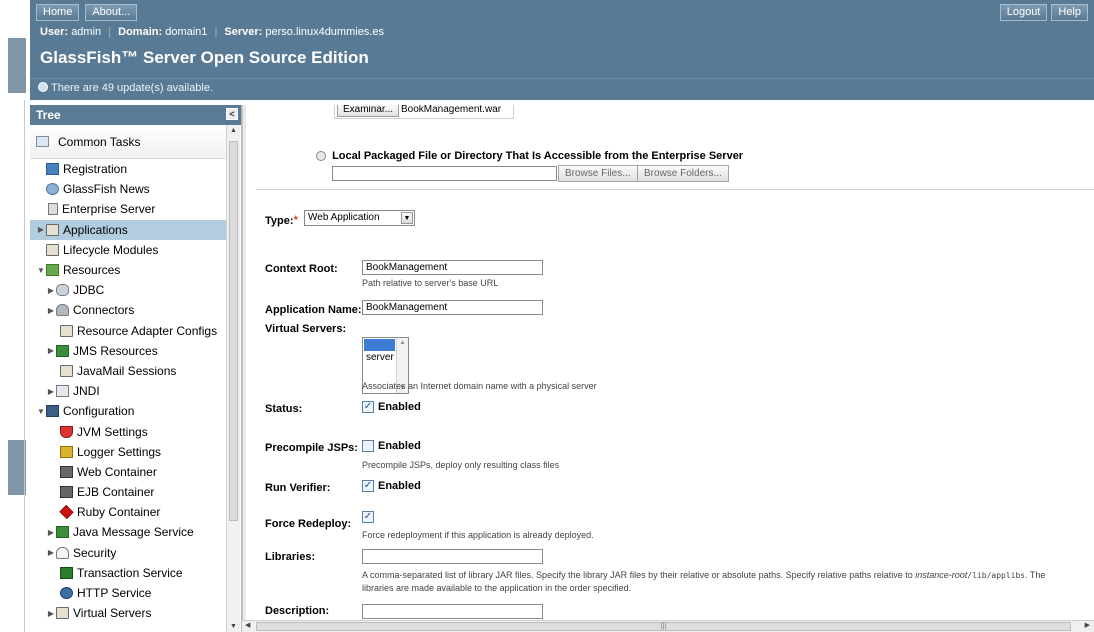 The height and width of the screenshot is (632, 1094). What do you see at coordinates (306, 329) in the screenshot?
I see `virtual-servers-label: Virtual Servers:` at bounding box center [306, 329].